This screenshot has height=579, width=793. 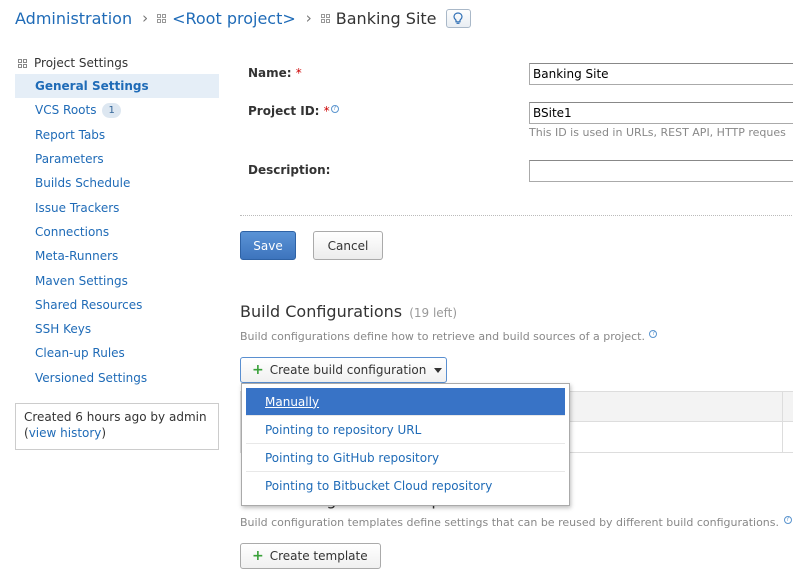 I want to click on sidebar-item-maven-settings: Maven Settings, so click(x=117, y=280).